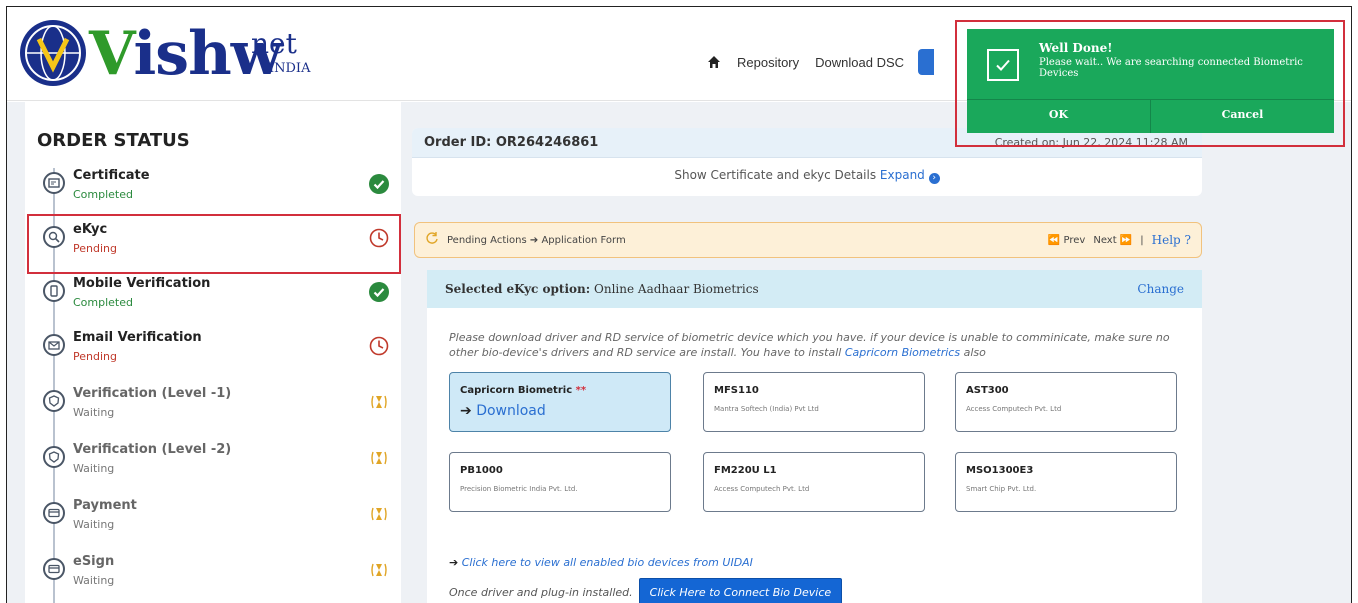  Describe the element at coordinates (214, 520) in the screenshot. I see `step-payment: Payment Waiting` at that location.